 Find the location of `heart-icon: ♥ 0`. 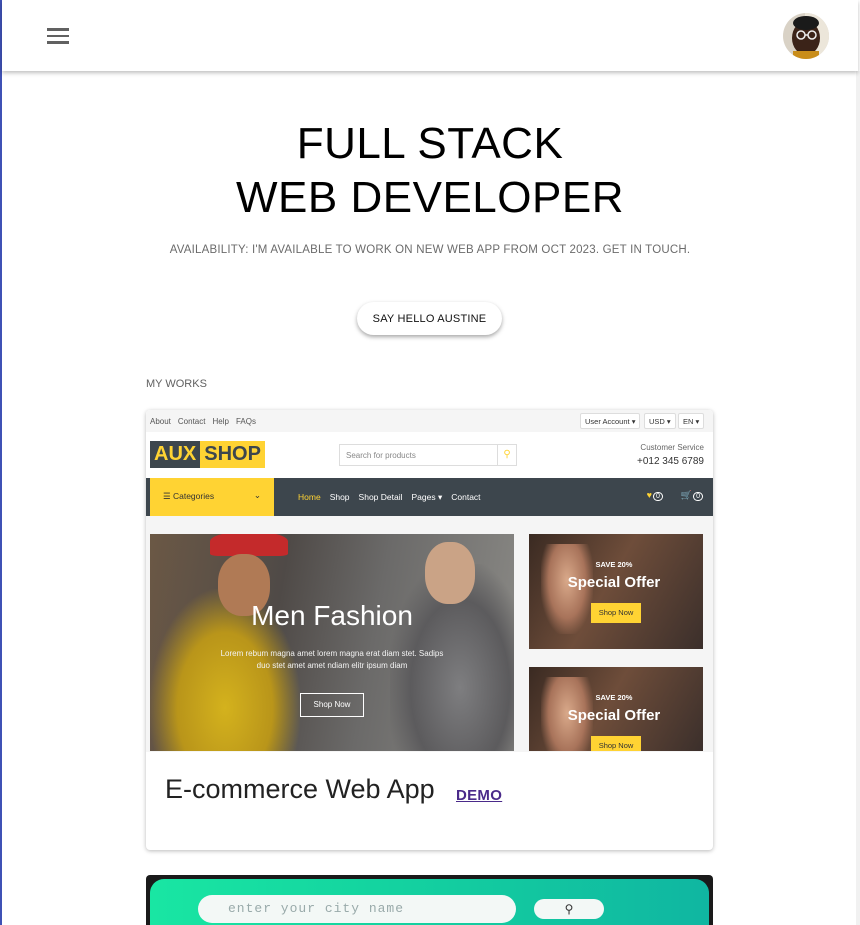

heart-icon: ♥ 0 is located at coordinates (655, 495).